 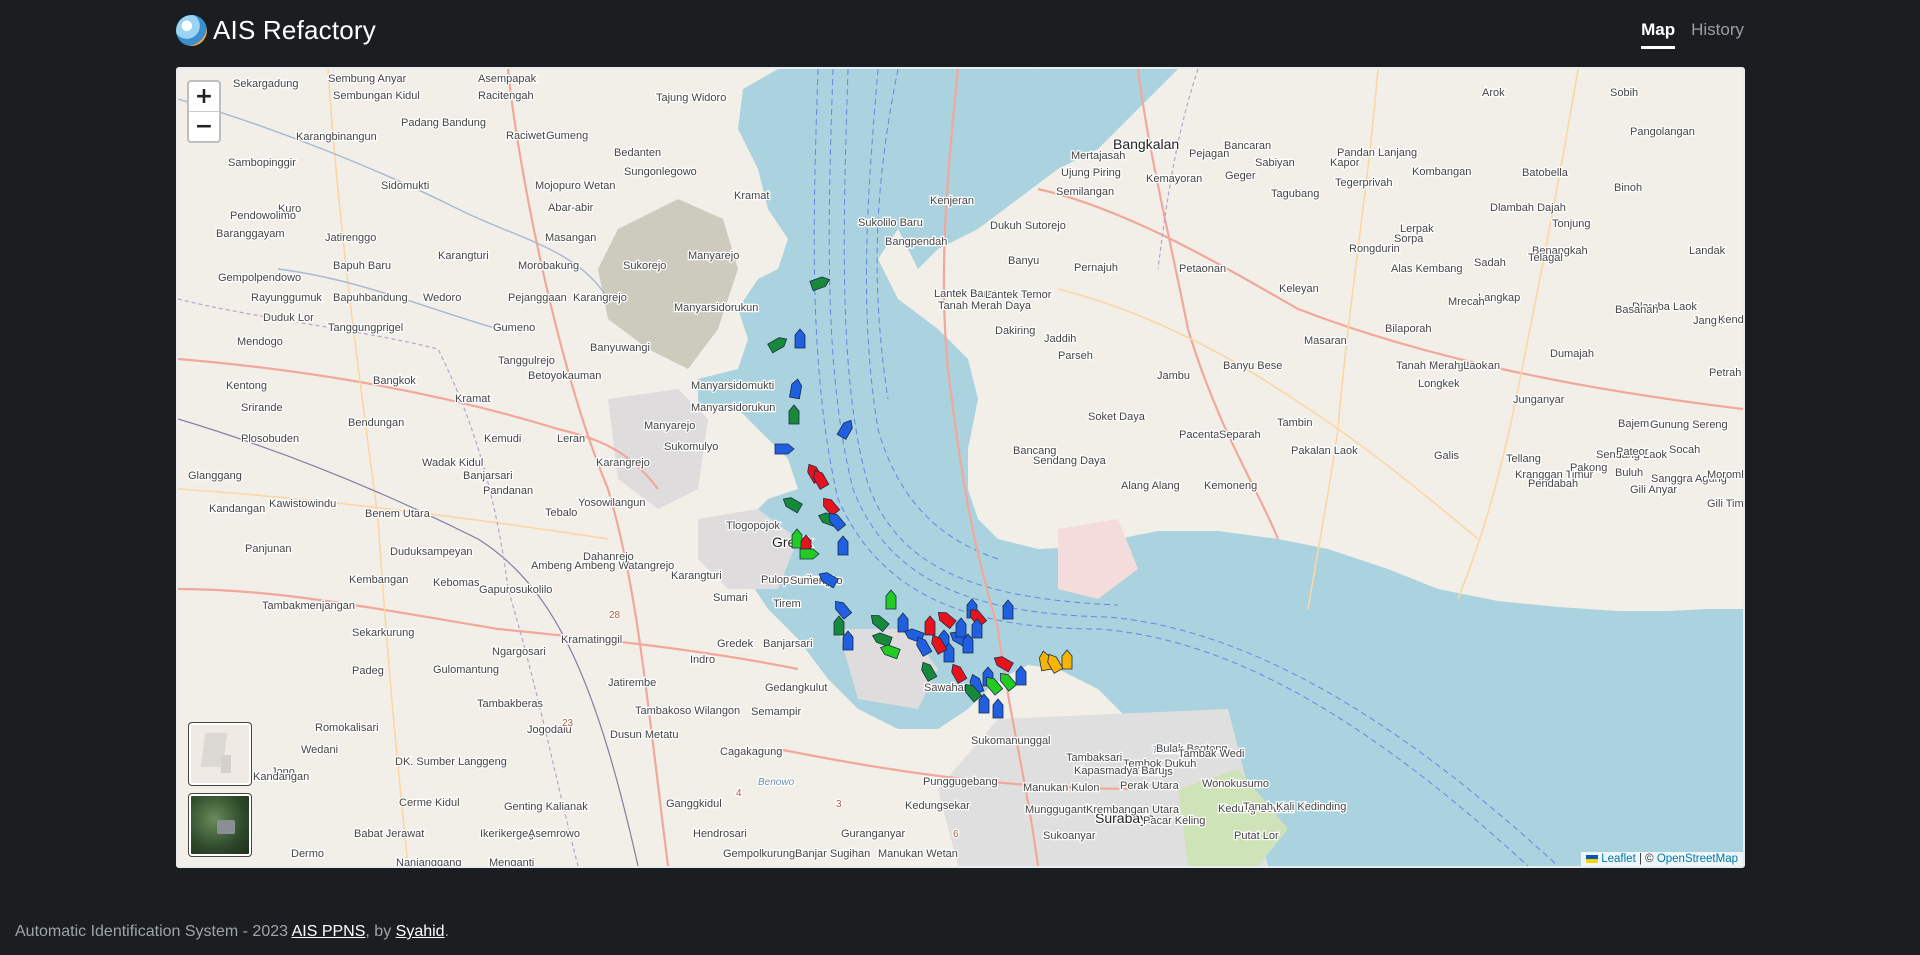 What do you see at coordinates (1466, 302) in the screenshot?
I see `map-label: Mrecah` at bounding box center [1466, 302].